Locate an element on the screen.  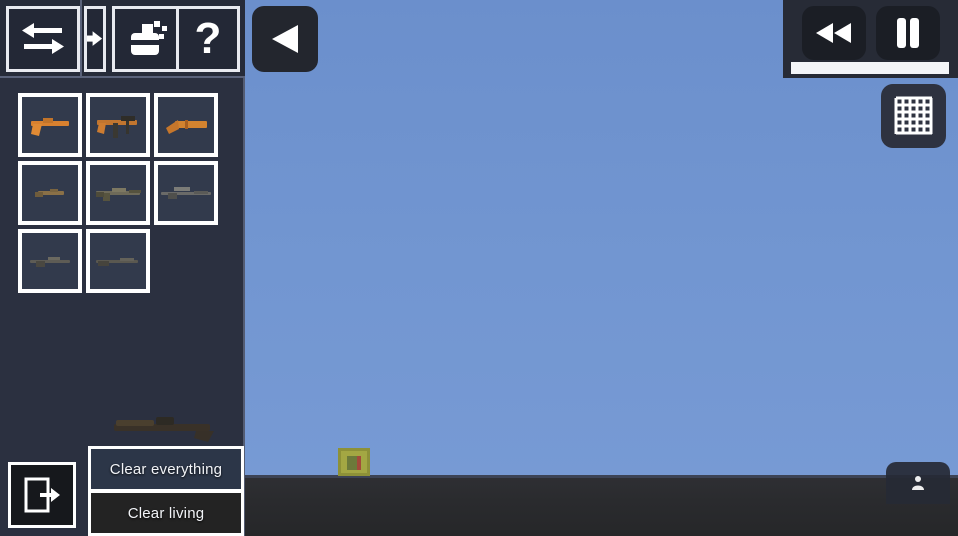
weapon-pistol is located at coordinates (50, 125).